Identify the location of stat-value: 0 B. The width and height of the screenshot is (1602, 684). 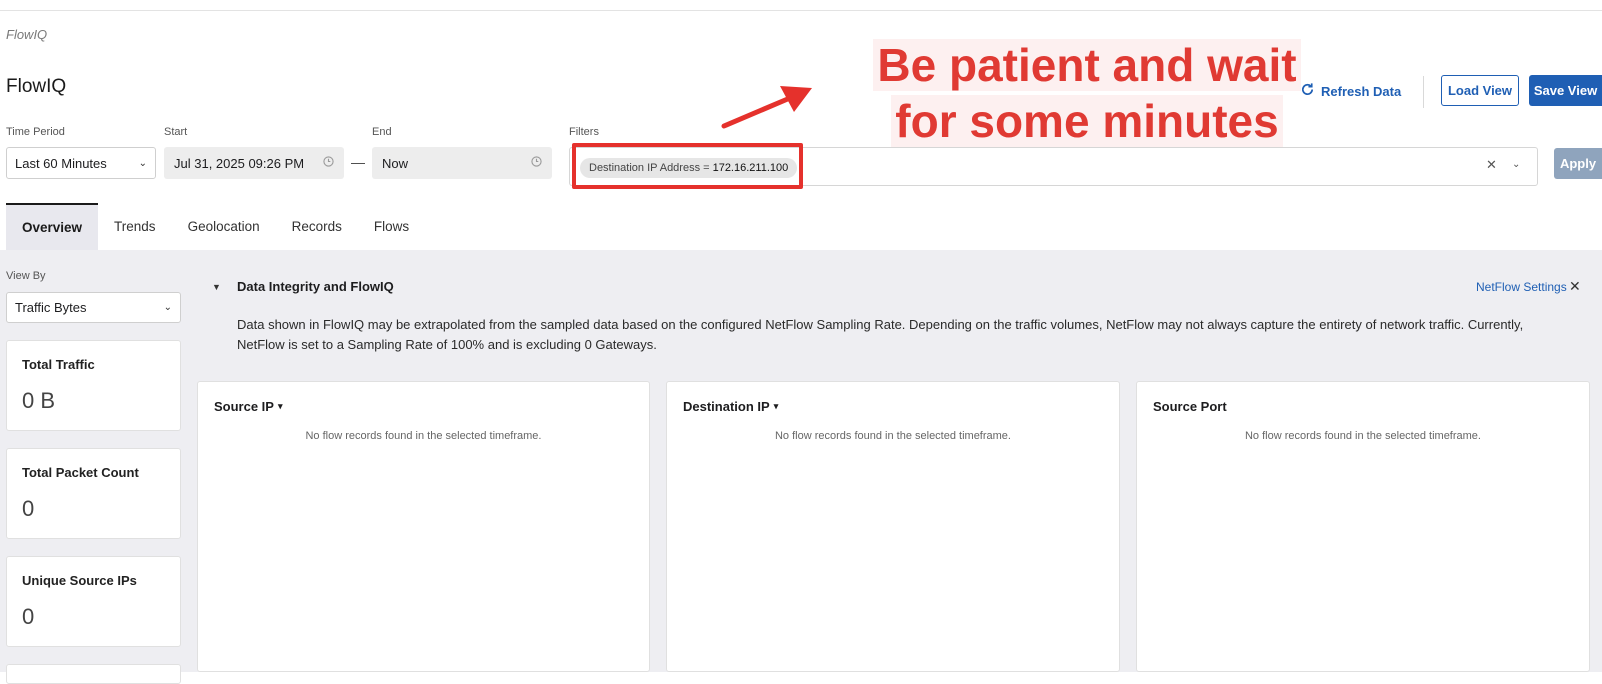
(39, 400).